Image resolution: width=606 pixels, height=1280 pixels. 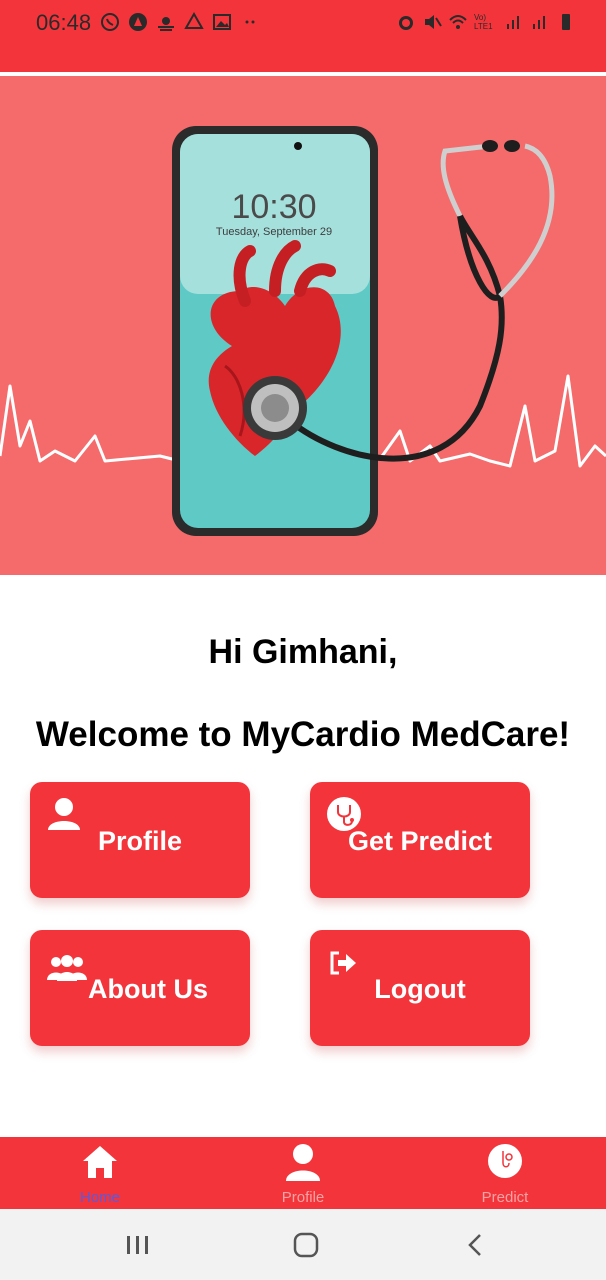 I want to click on drive-icon, so click(x=194, y=20).